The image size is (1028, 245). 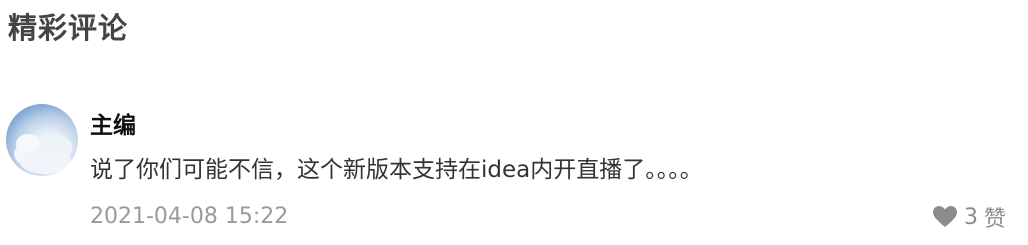 I want to click on avatar-cloud-icon, so click(x=43, y=154).